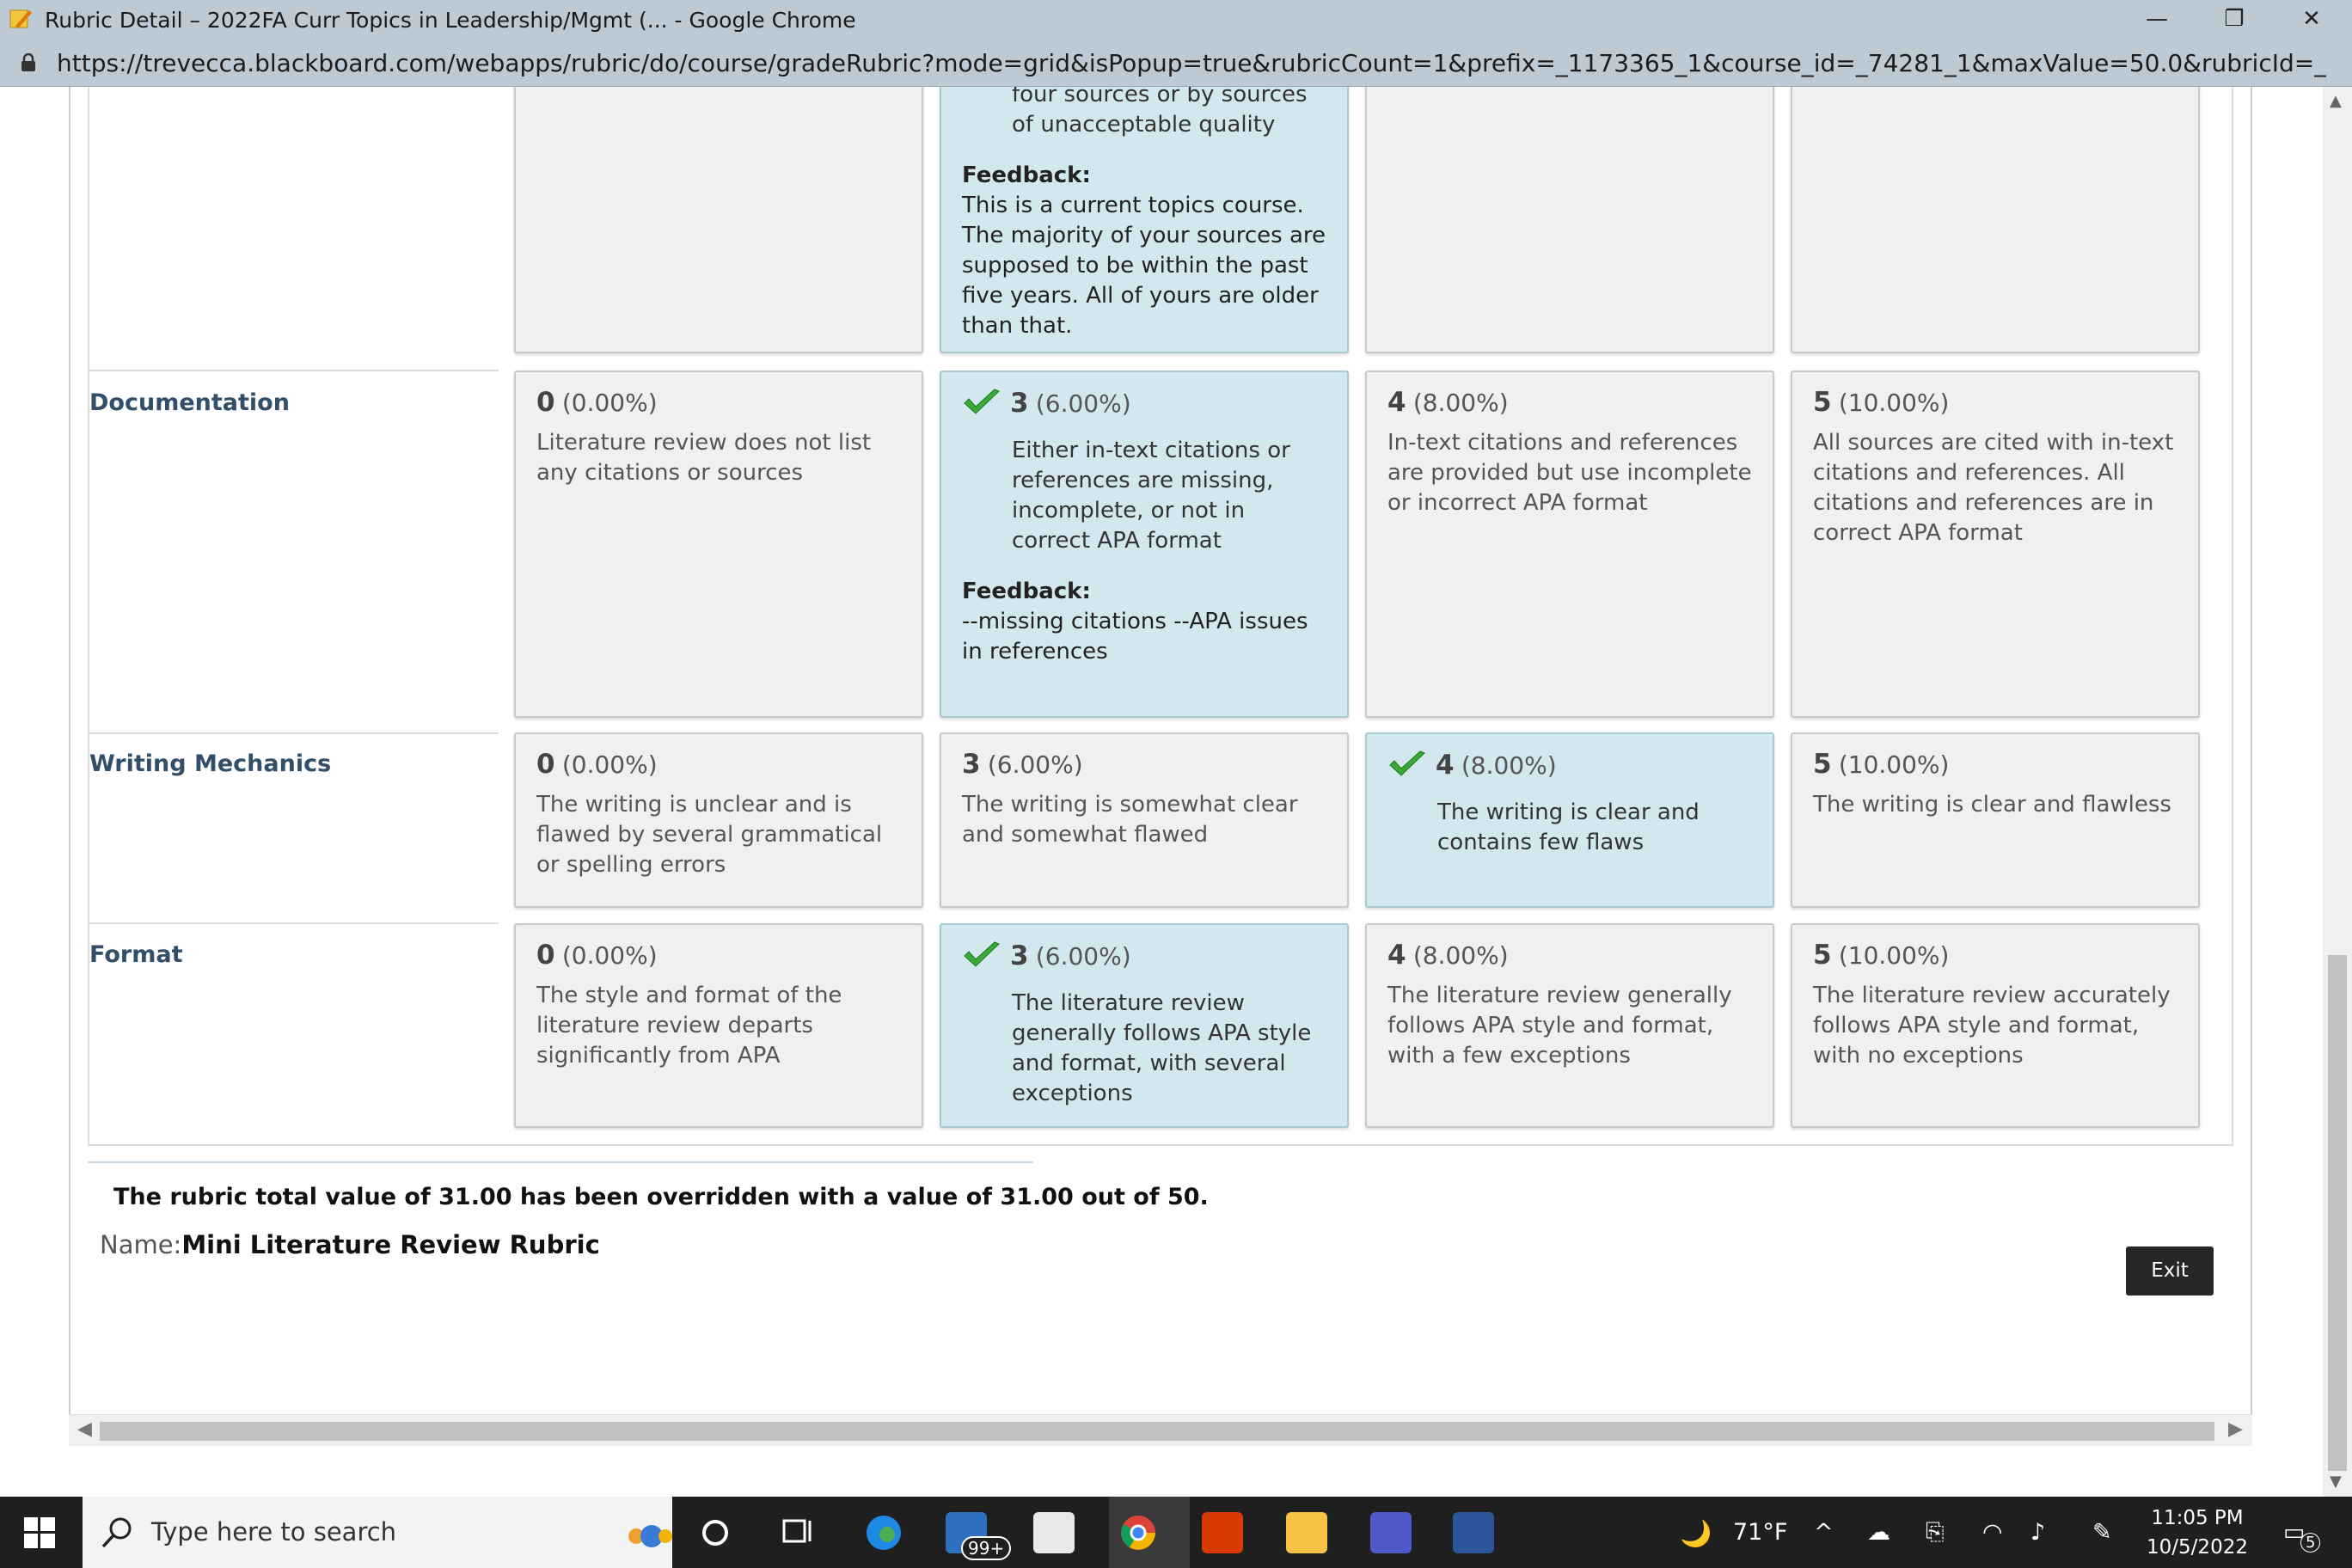  I want to click on restore-button: ❐, so click(2234, 19).